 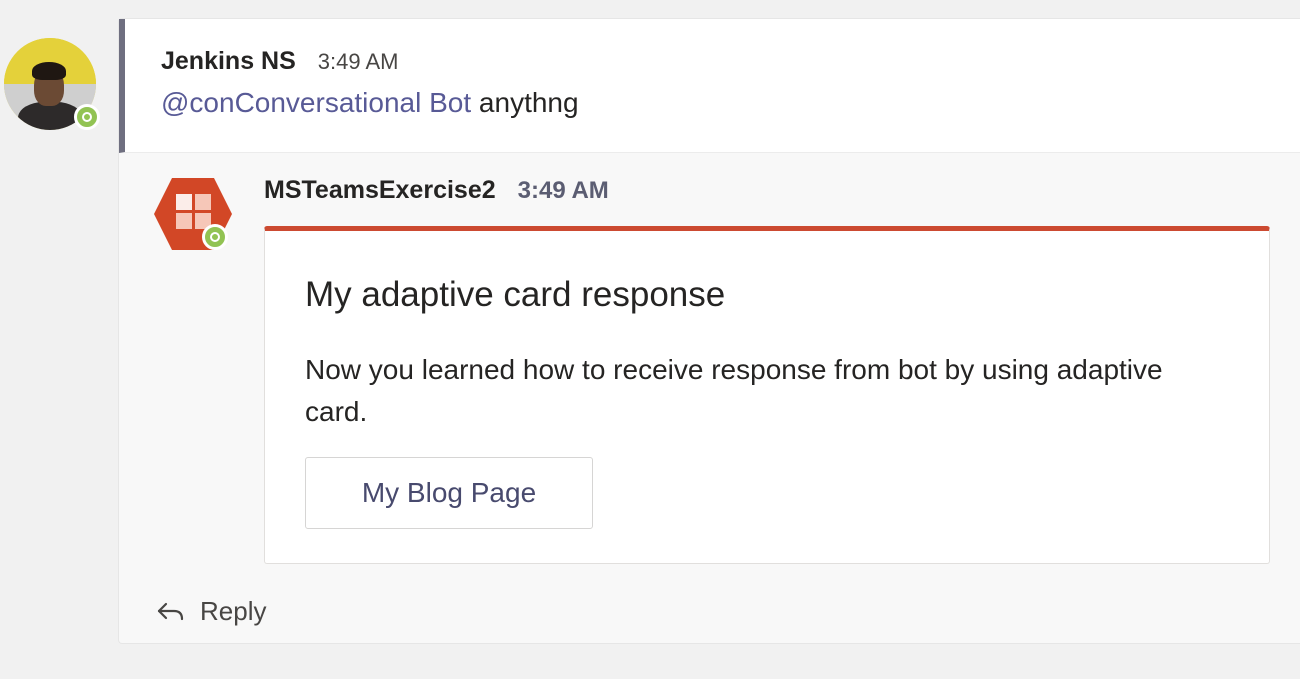 What do you see at coordinates (358, 61) in the screenshot?
I see `message-timestamp: 3:49 AM` at bounding box center [358, 61].